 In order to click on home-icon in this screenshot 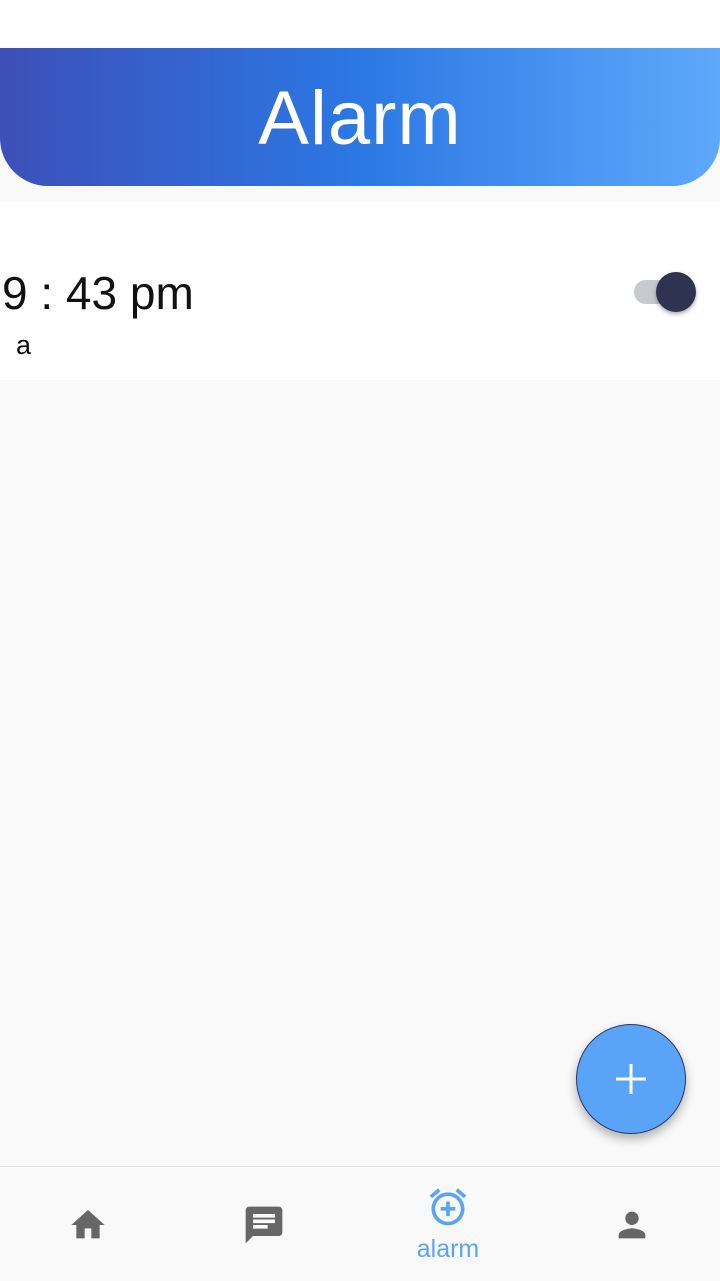, I will do `click(88, 1224)`.